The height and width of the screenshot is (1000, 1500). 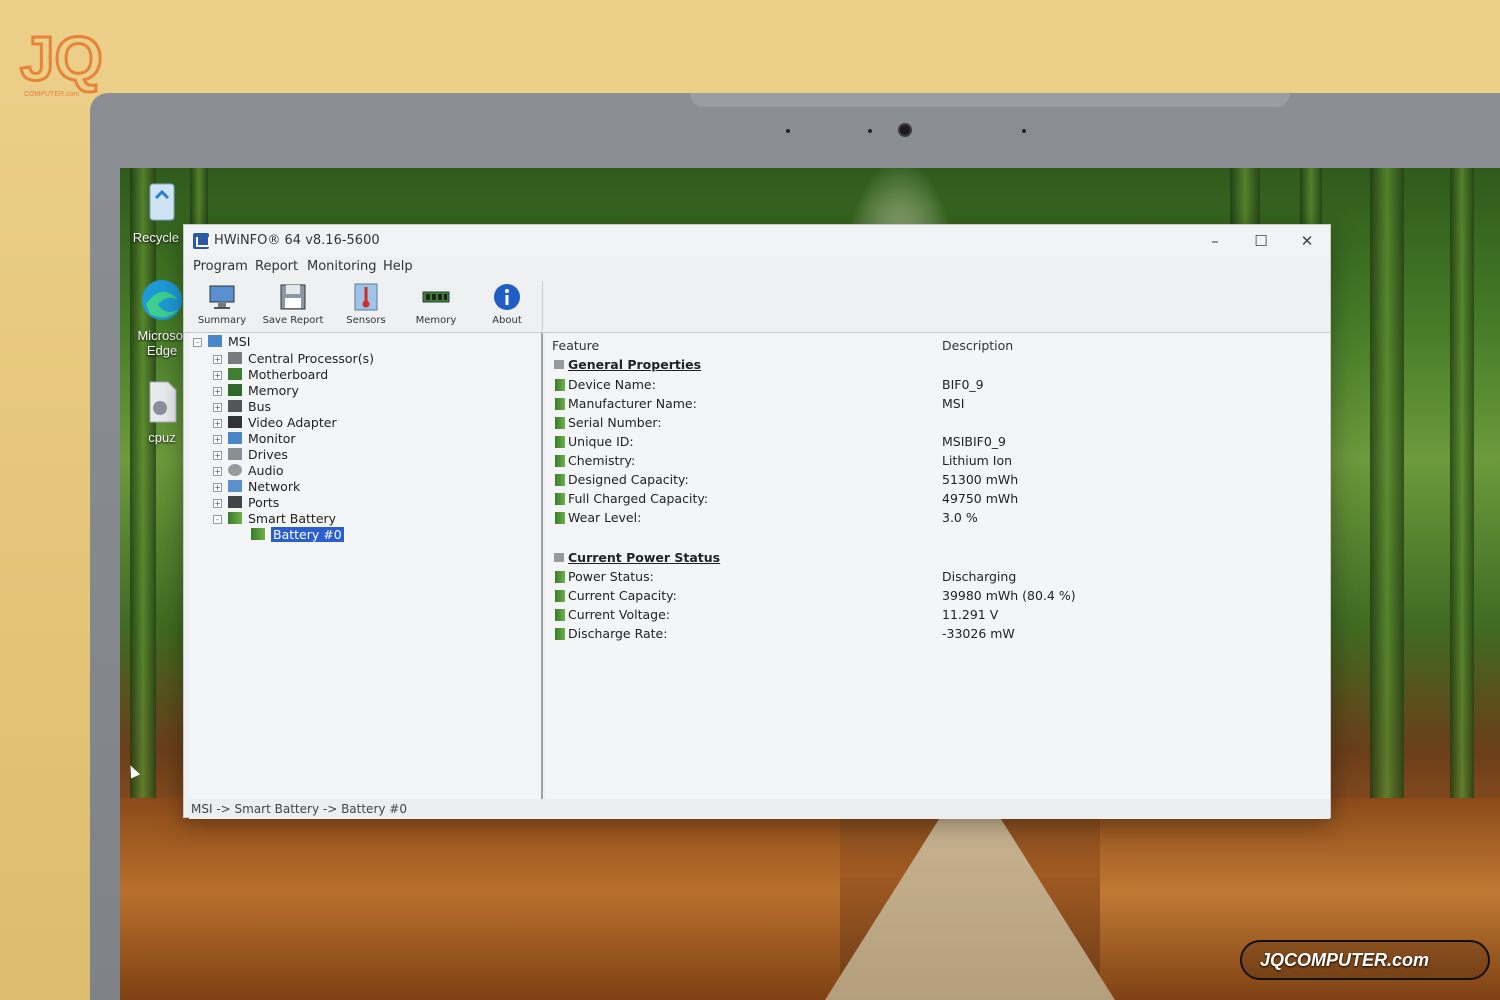 I want to click on summary-button: Summary, so click(x=222, y=306).